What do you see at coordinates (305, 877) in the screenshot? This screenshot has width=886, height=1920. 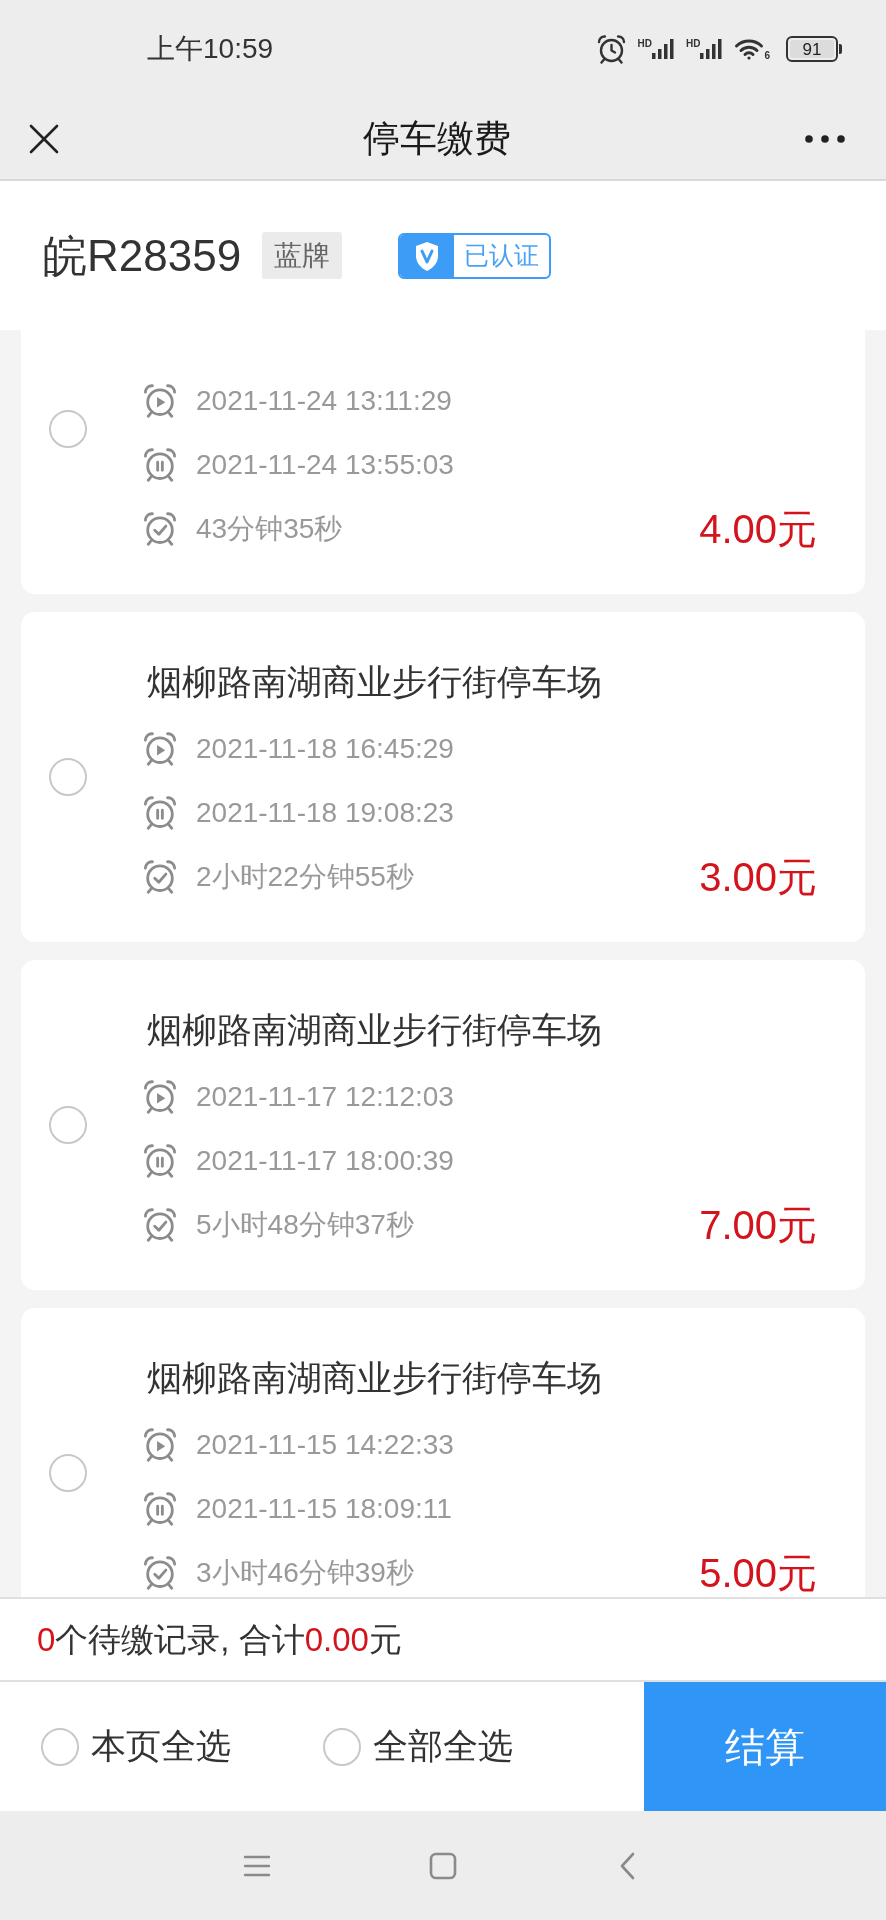 I see `parking-duration: 2小时22分钟55秒` at bounding box center [305, 877].